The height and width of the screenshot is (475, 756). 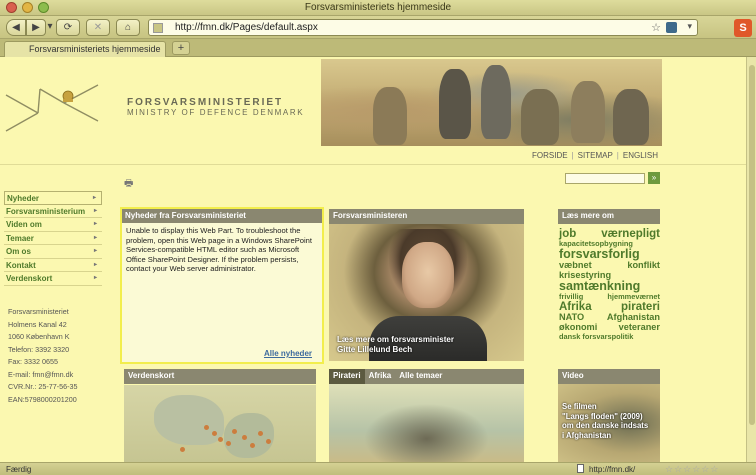 What do you see at coordinates (689, 26) in the screenshot?
I see `url-dropdown-icon: ▾` at bounding box center [689, 26].